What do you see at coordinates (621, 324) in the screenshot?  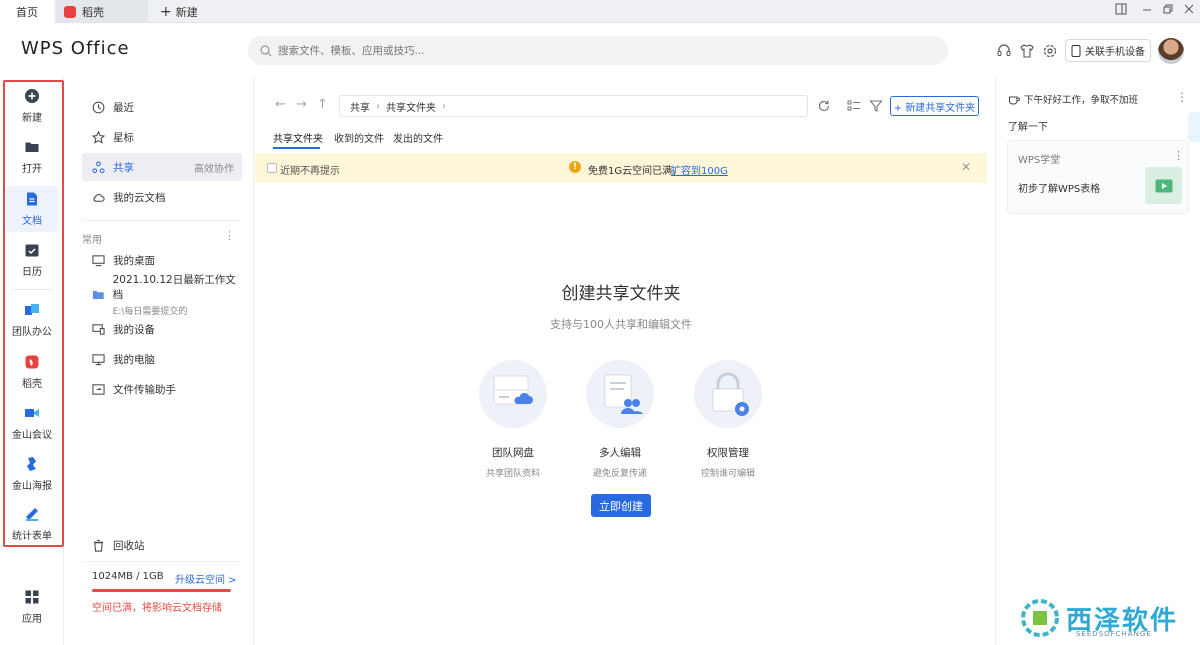 I see `empty-state-subtitle: 支持与100人共享和编辑文件` at bounding box center [621, 324].